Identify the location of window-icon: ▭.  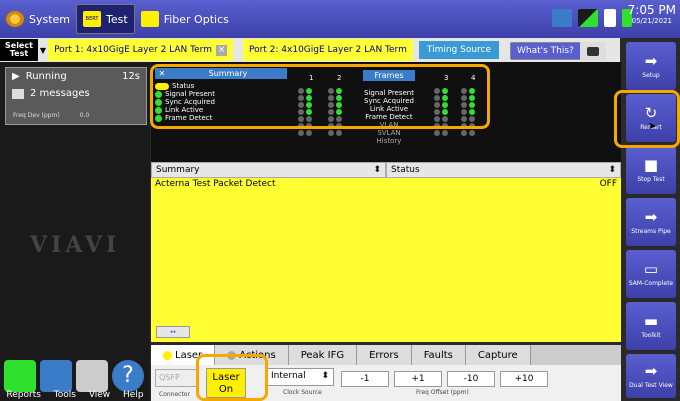
(651, 268).